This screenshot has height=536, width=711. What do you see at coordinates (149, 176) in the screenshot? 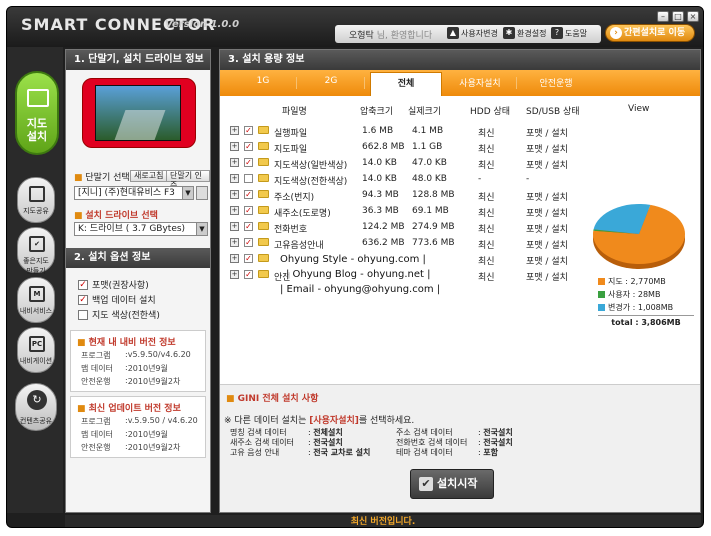
I see `refresh-button: 새로고침` at bounding box center [149, 176].